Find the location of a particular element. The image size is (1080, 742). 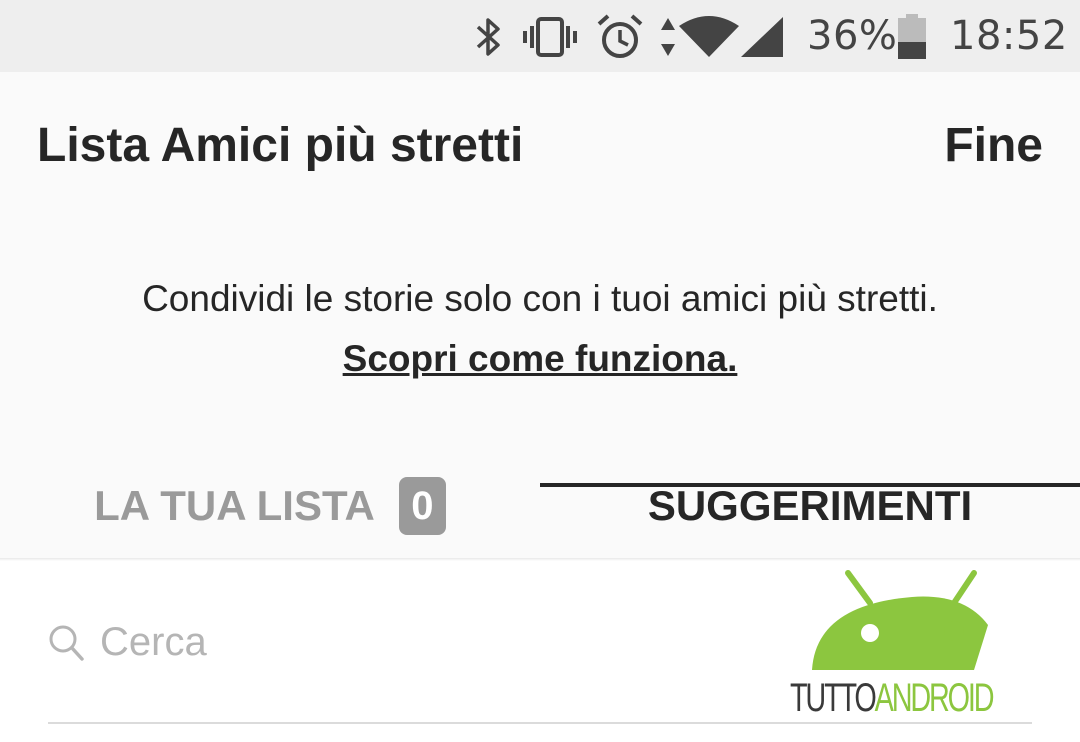

vibrate-icon is located at coordinates (550, 37).